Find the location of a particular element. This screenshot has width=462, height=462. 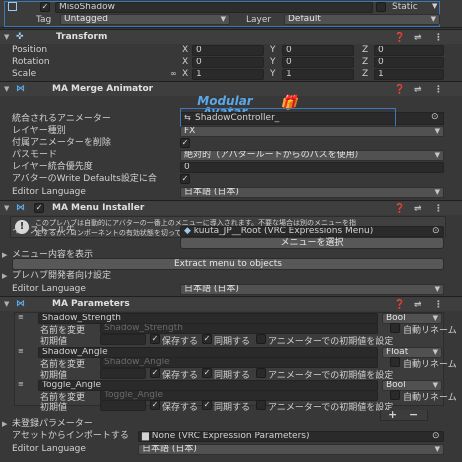

transform-title: Transform is located at coordinates (82, 37).